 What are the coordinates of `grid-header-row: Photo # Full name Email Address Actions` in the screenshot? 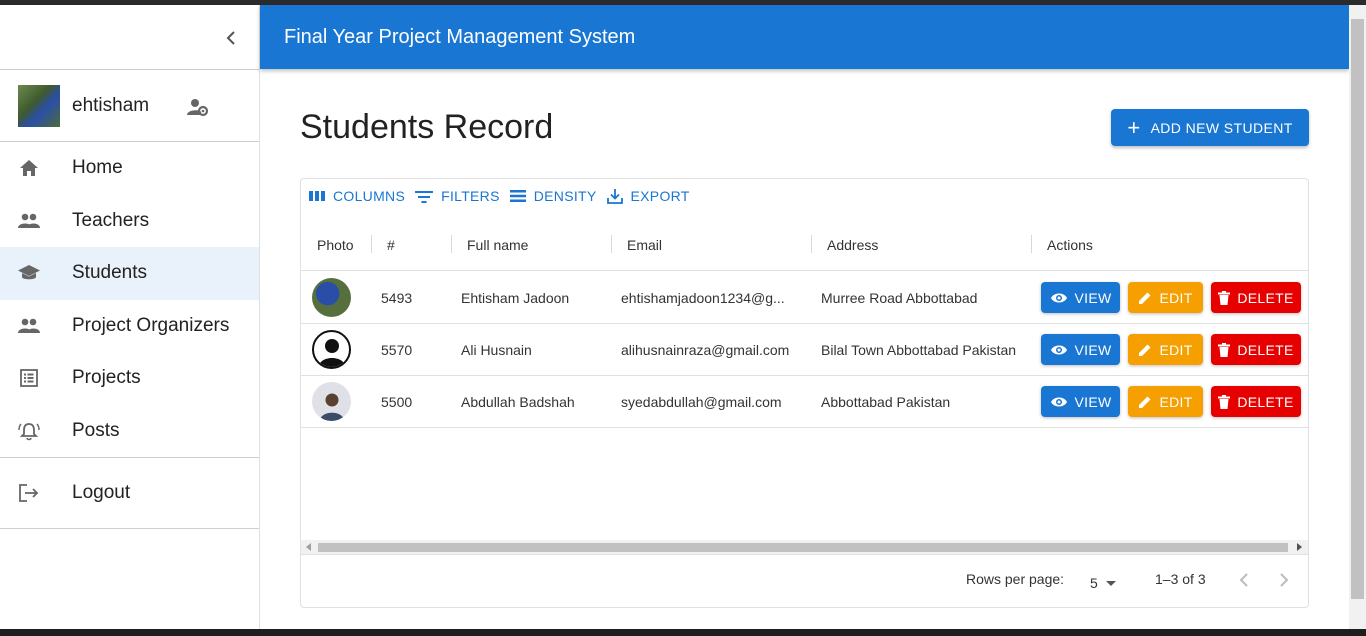 It's located at (804, 246).